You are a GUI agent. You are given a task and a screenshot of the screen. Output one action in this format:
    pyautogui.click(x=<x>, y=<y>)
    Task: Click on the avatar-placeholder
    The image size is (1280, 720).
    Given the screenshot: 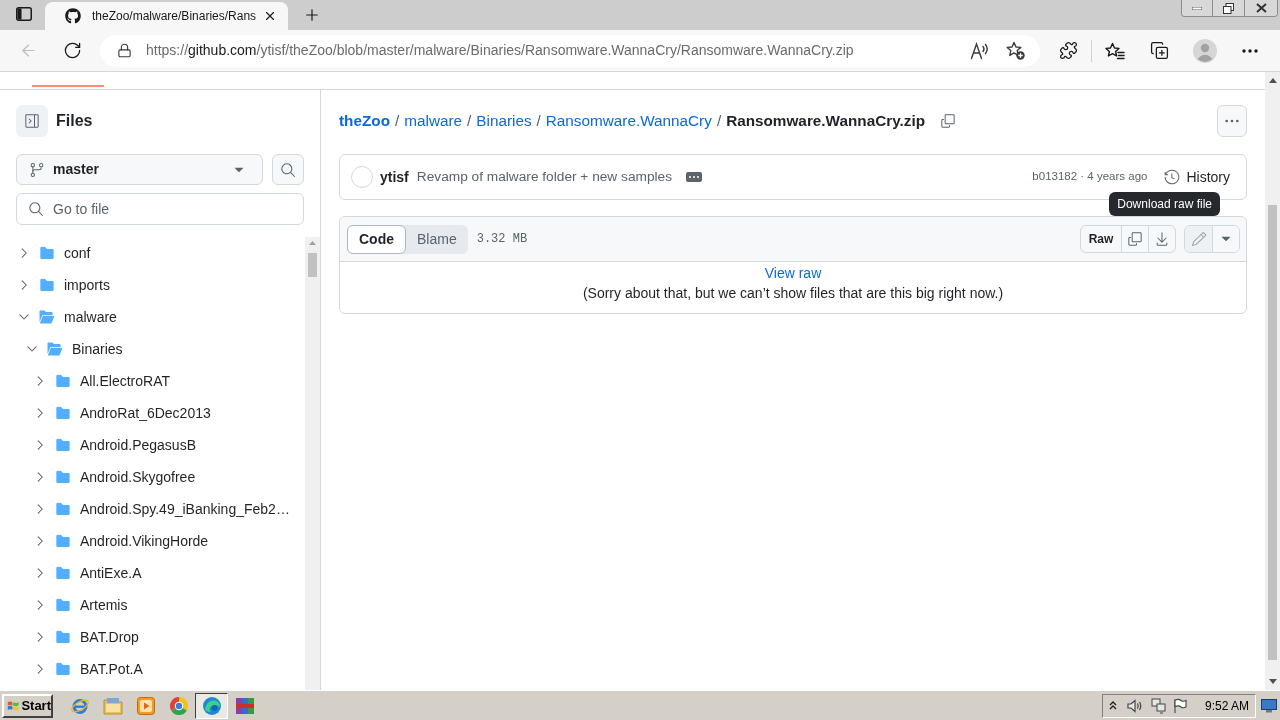 What is the action you would take?
    pyautogui.click(x=362, y=177)
    